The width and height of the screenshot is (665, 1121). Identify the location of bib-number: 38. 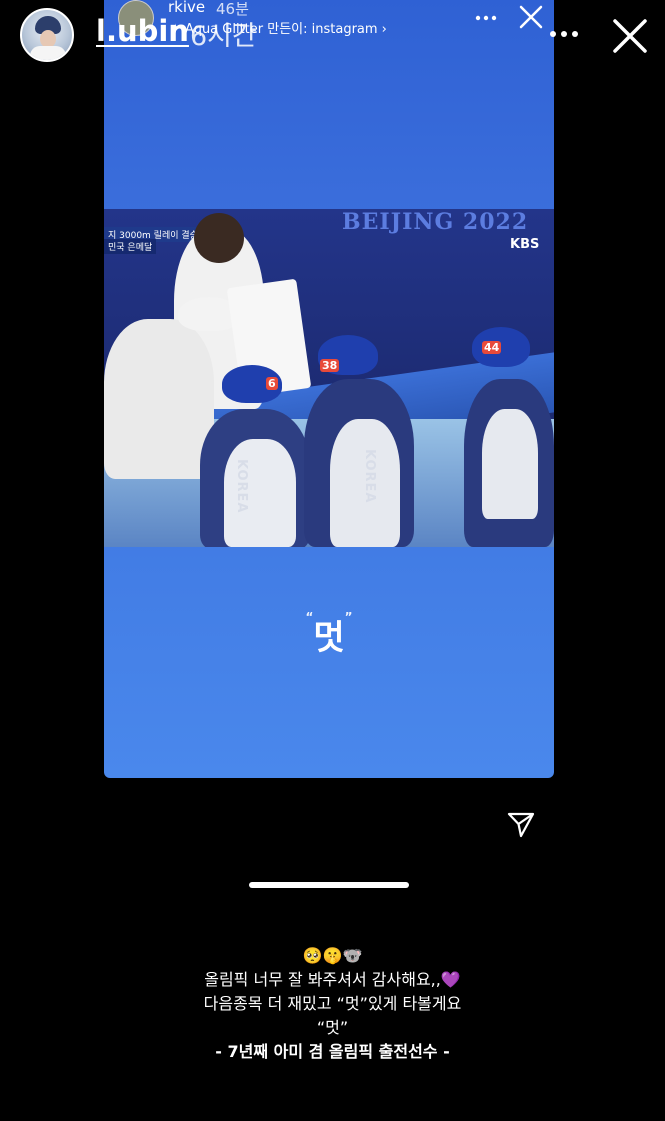
(330, 365).